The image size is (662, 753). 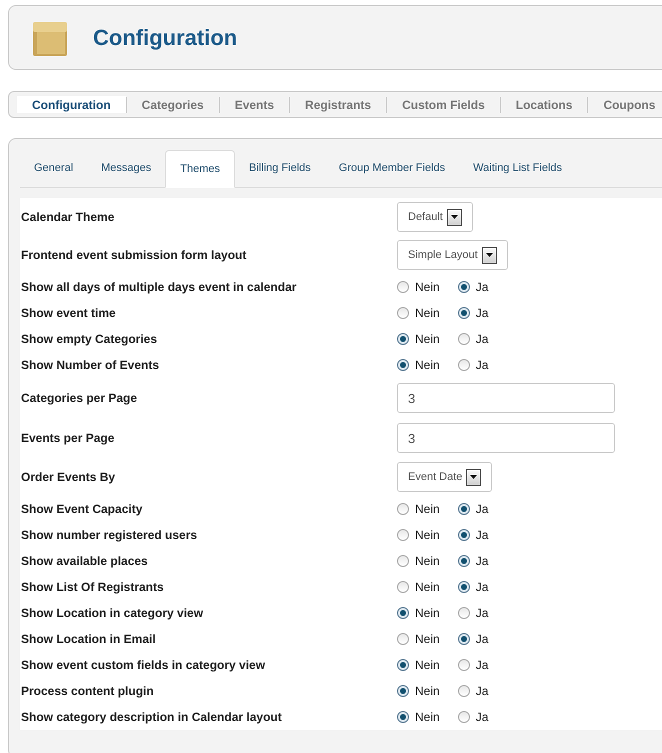 I want to click on setting-label: Process content plugin, so click(x=88, y=691).